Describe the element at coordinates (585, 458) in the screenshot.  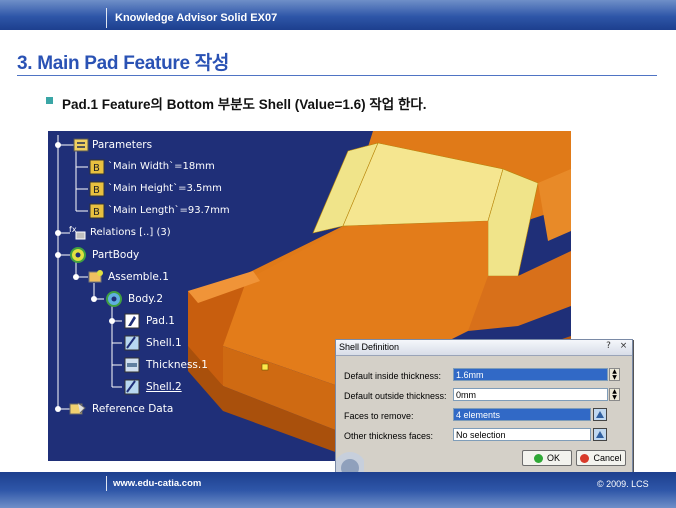
I see `cancel-icon` at that location.